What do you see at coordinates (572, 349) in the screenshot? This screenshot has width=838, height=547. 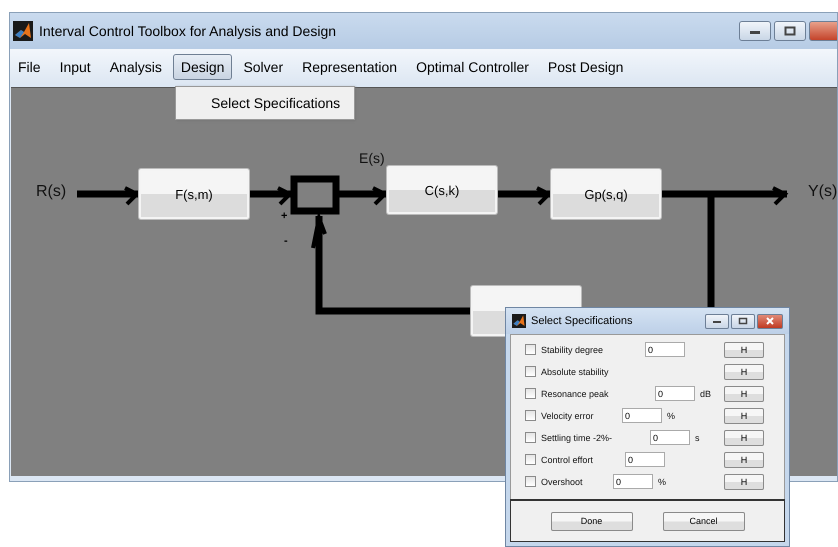 I see `spec-label: Stability degree` at bounding box center [572, 349].